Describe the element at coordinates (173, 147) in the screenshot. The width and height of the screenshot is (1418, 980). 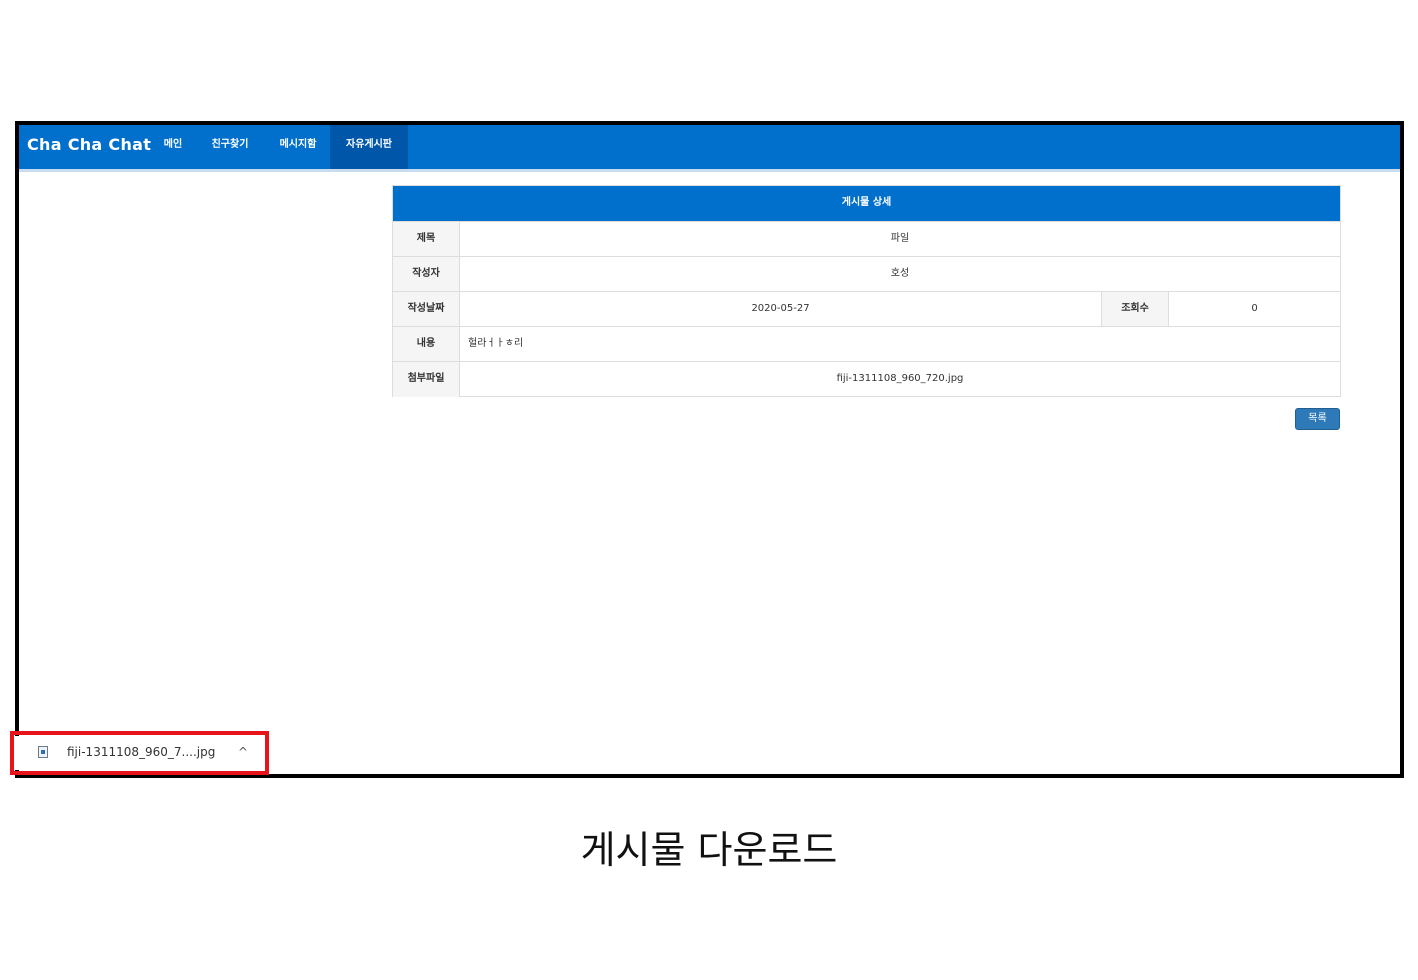
I see `nav-item-main: 메인` at that location.